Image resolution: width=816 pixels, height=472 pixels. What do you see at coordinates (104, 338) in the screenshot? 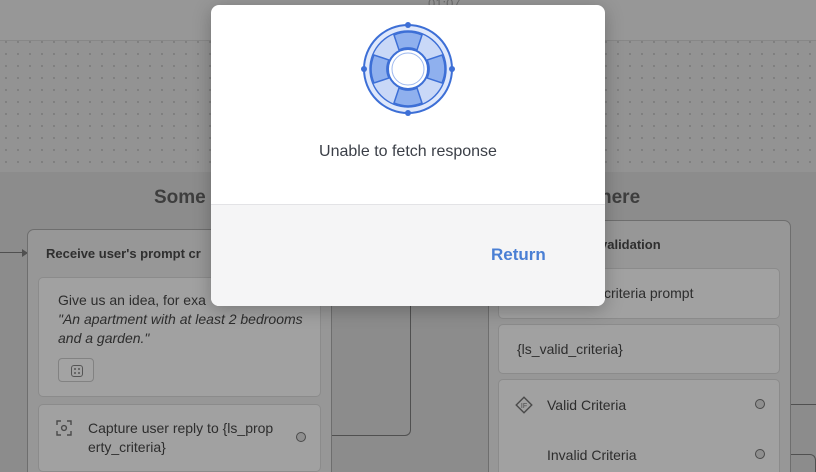
I see `prompt-step-line3: and a garden."` at bounding box center [104, 338].